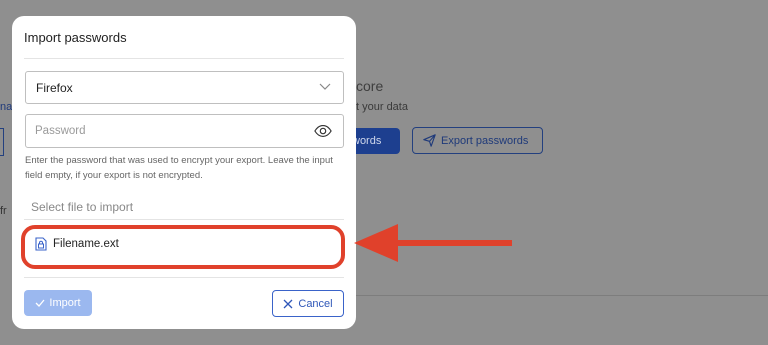 This screenshot has width=768, height=345. Describe the element at coordinates (288, 303) in the screenshot. I see `close-icon` at that location.